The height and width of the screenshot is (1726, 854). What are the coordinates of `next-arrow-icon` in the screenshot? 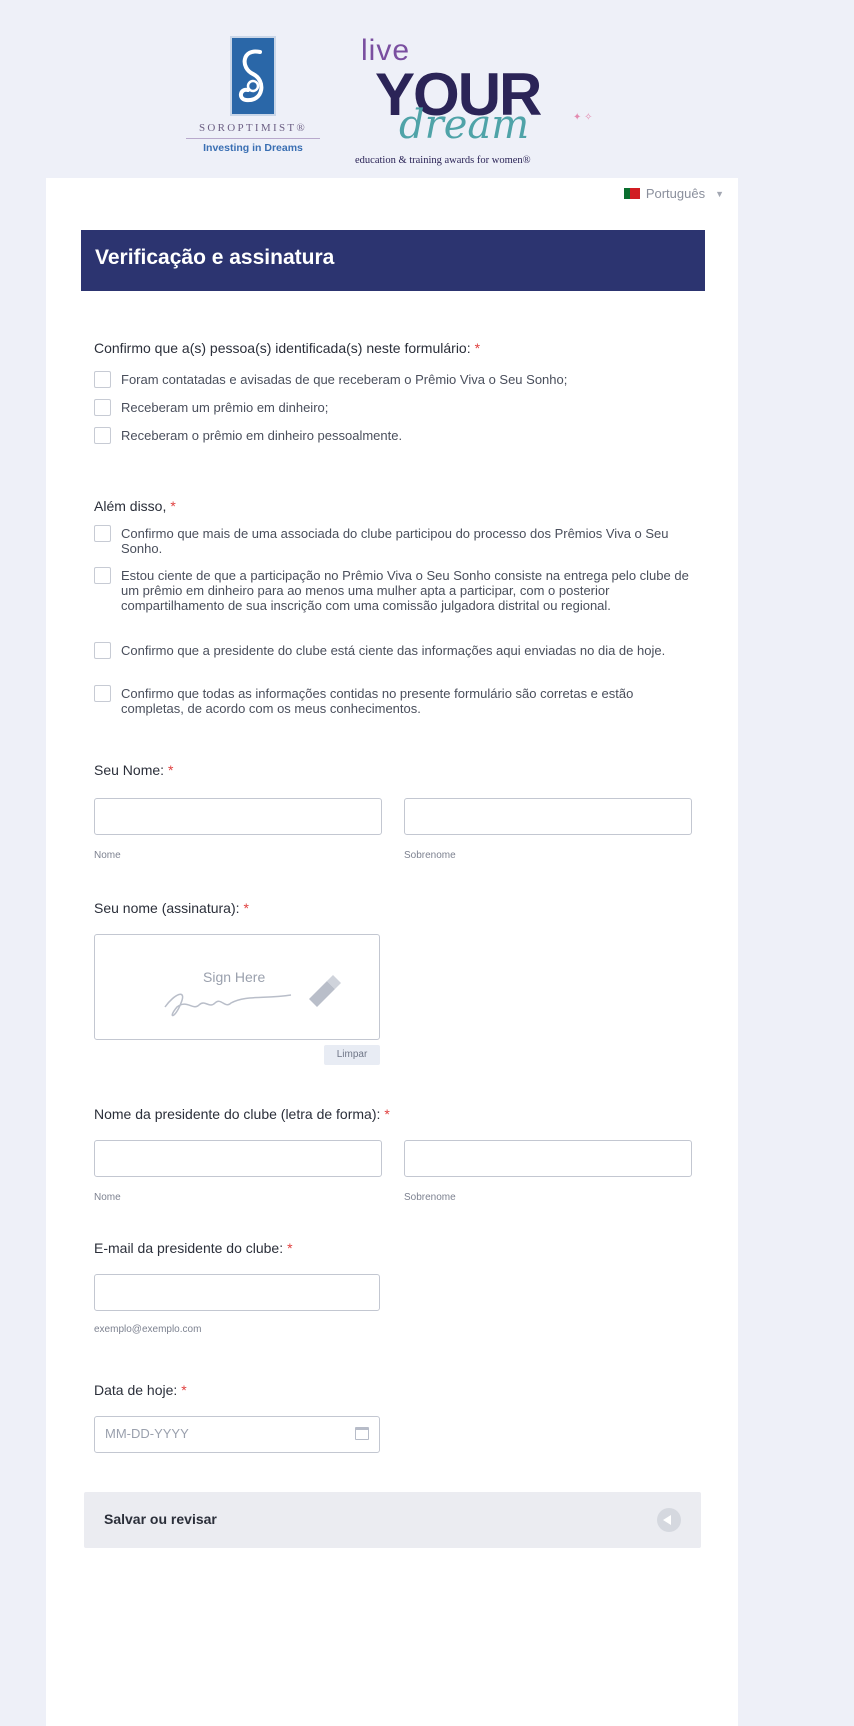 It's located at (669, 1520).